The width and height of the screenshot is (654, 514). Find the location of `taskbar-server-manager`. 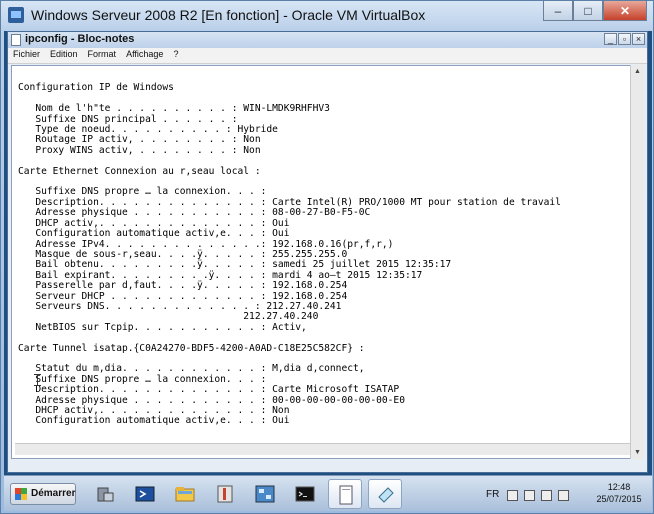

taskbar-server-manager is located at coordinates (105, 494).